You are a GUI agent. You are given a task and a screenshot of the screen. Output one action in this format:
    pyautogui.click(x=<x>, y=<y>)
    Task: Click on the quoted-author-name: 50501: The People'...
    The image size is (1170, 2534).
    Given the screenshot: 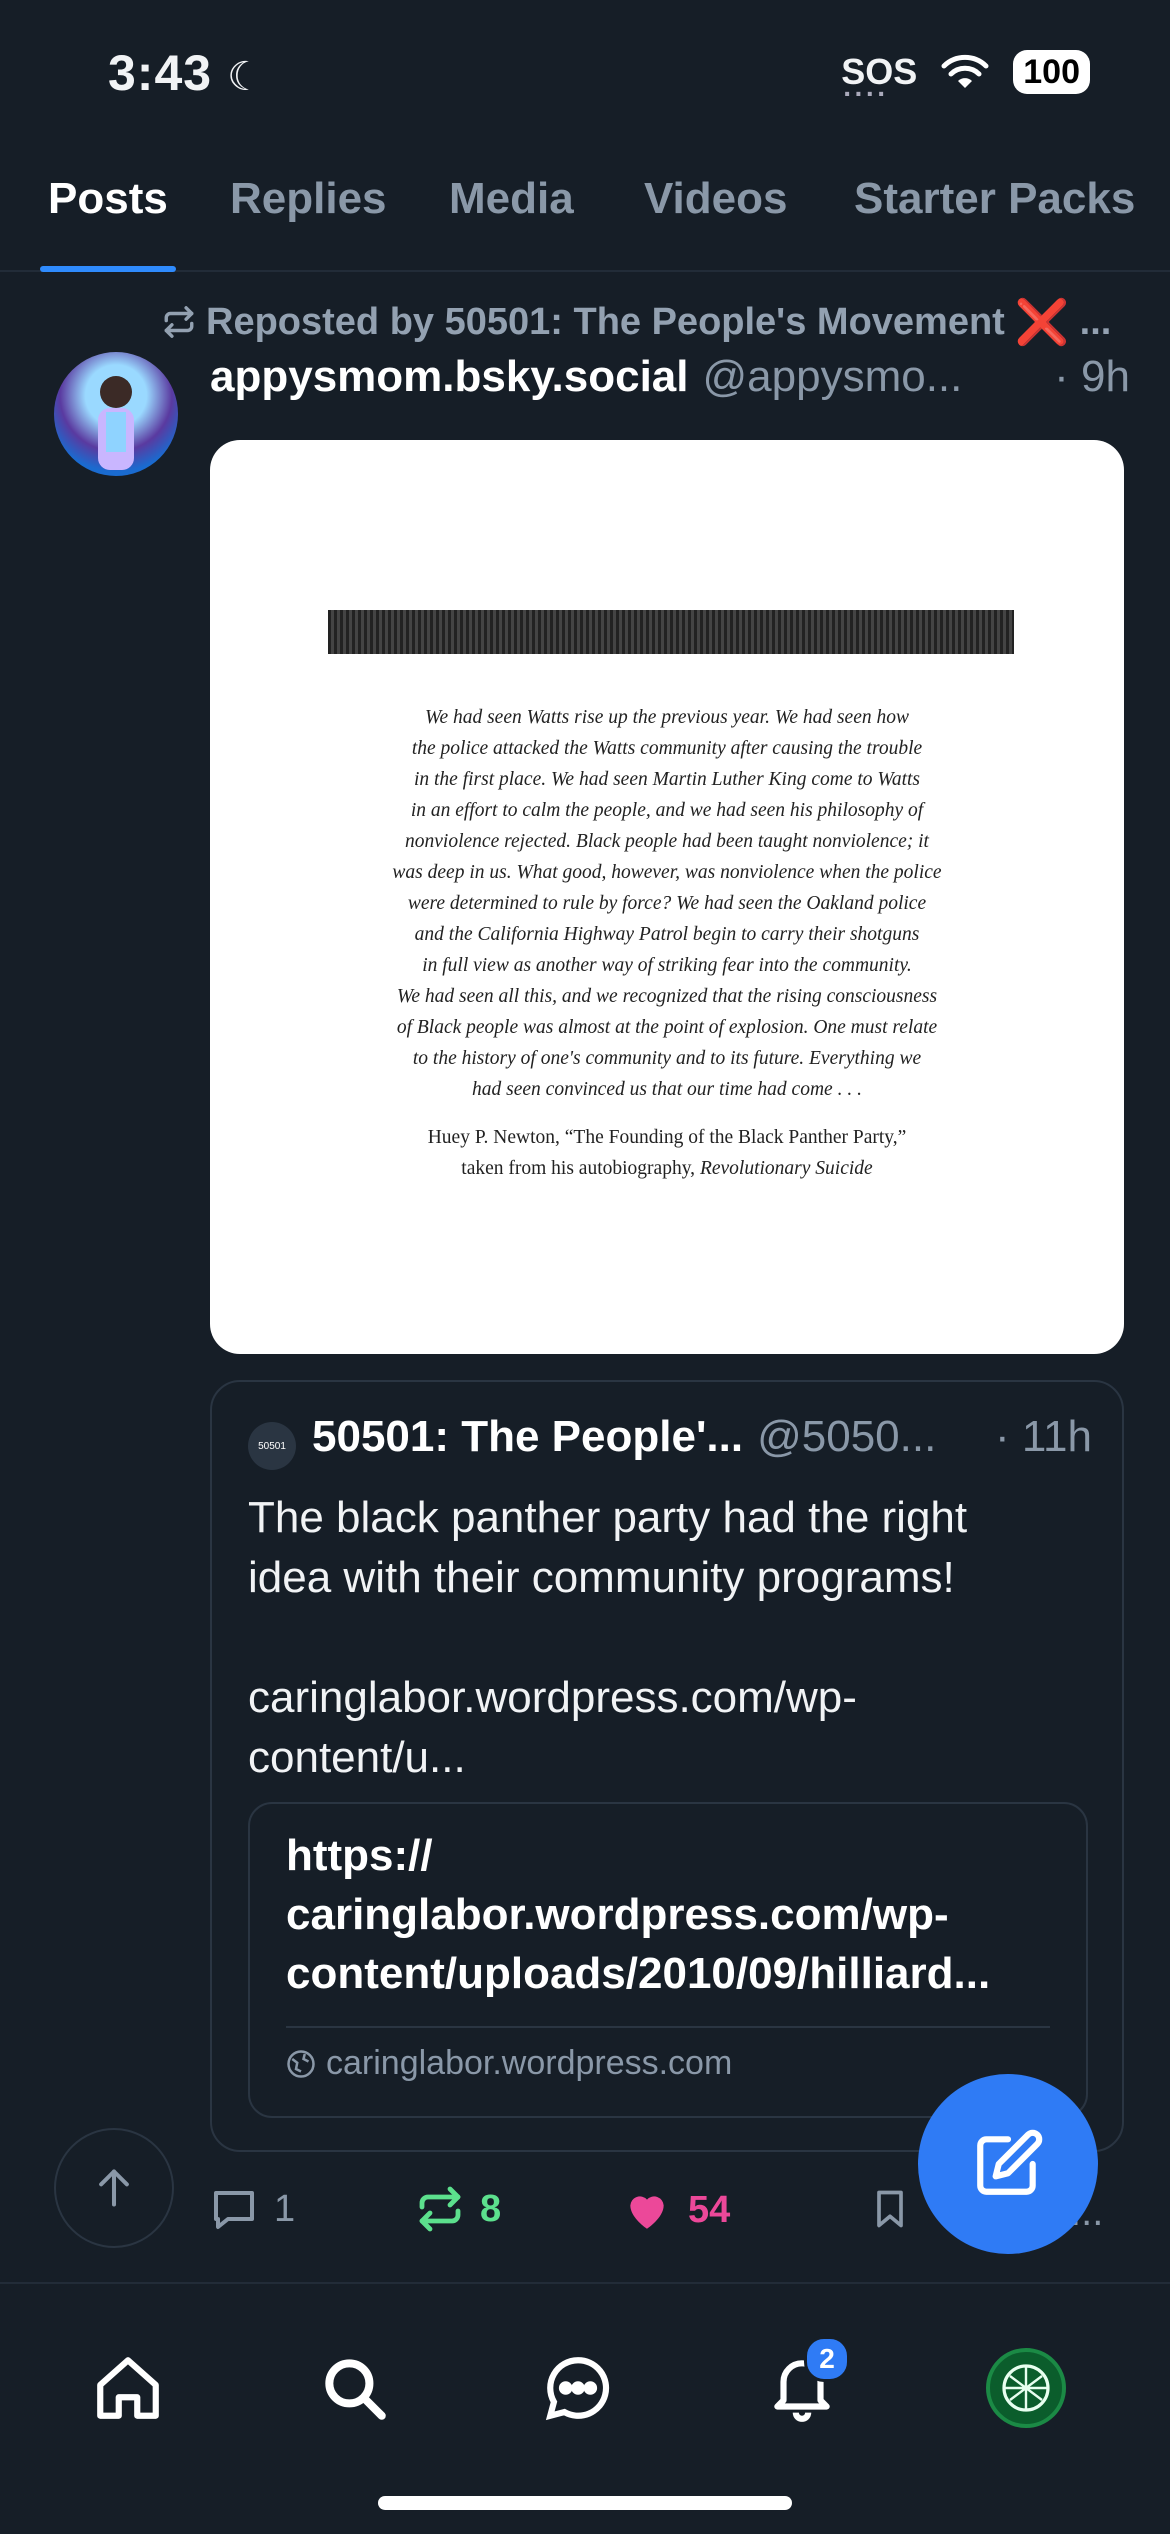 What is the action you would take?
    pyautogui.click(x=527, y=1437)
    